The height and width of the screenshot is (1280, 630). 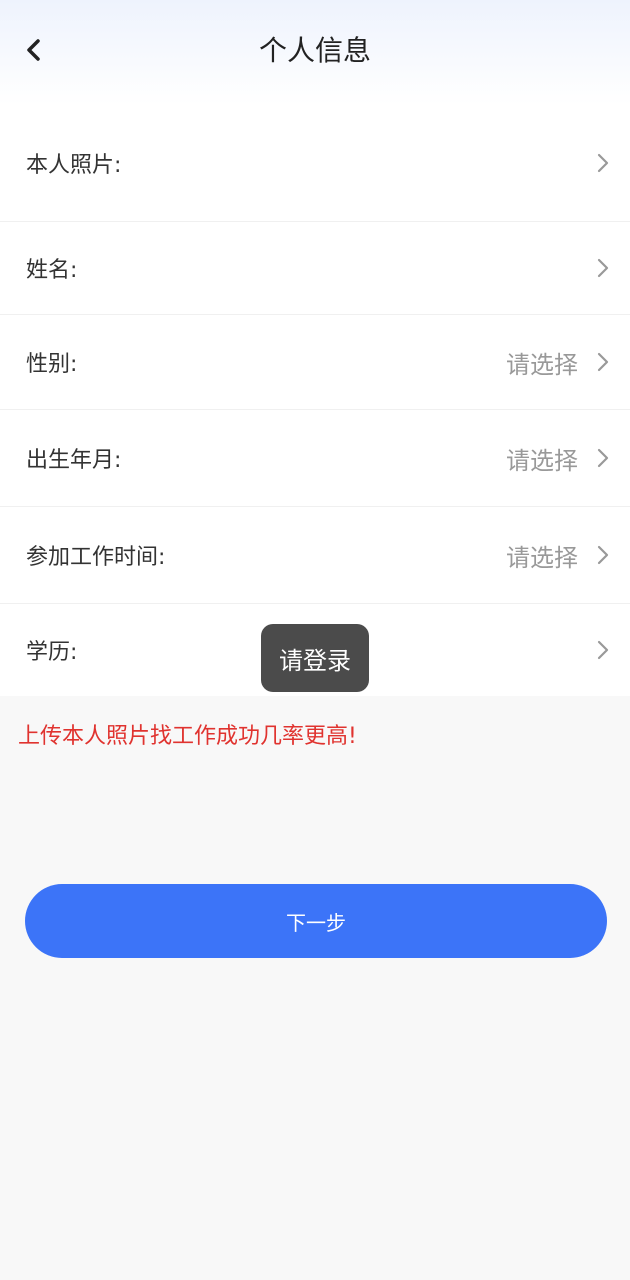 What do you see at coordinates (315, 555) in the screenshot?
I see `row-worktime: 参加工作时间: 请选择` at bounding box center [315, 555].